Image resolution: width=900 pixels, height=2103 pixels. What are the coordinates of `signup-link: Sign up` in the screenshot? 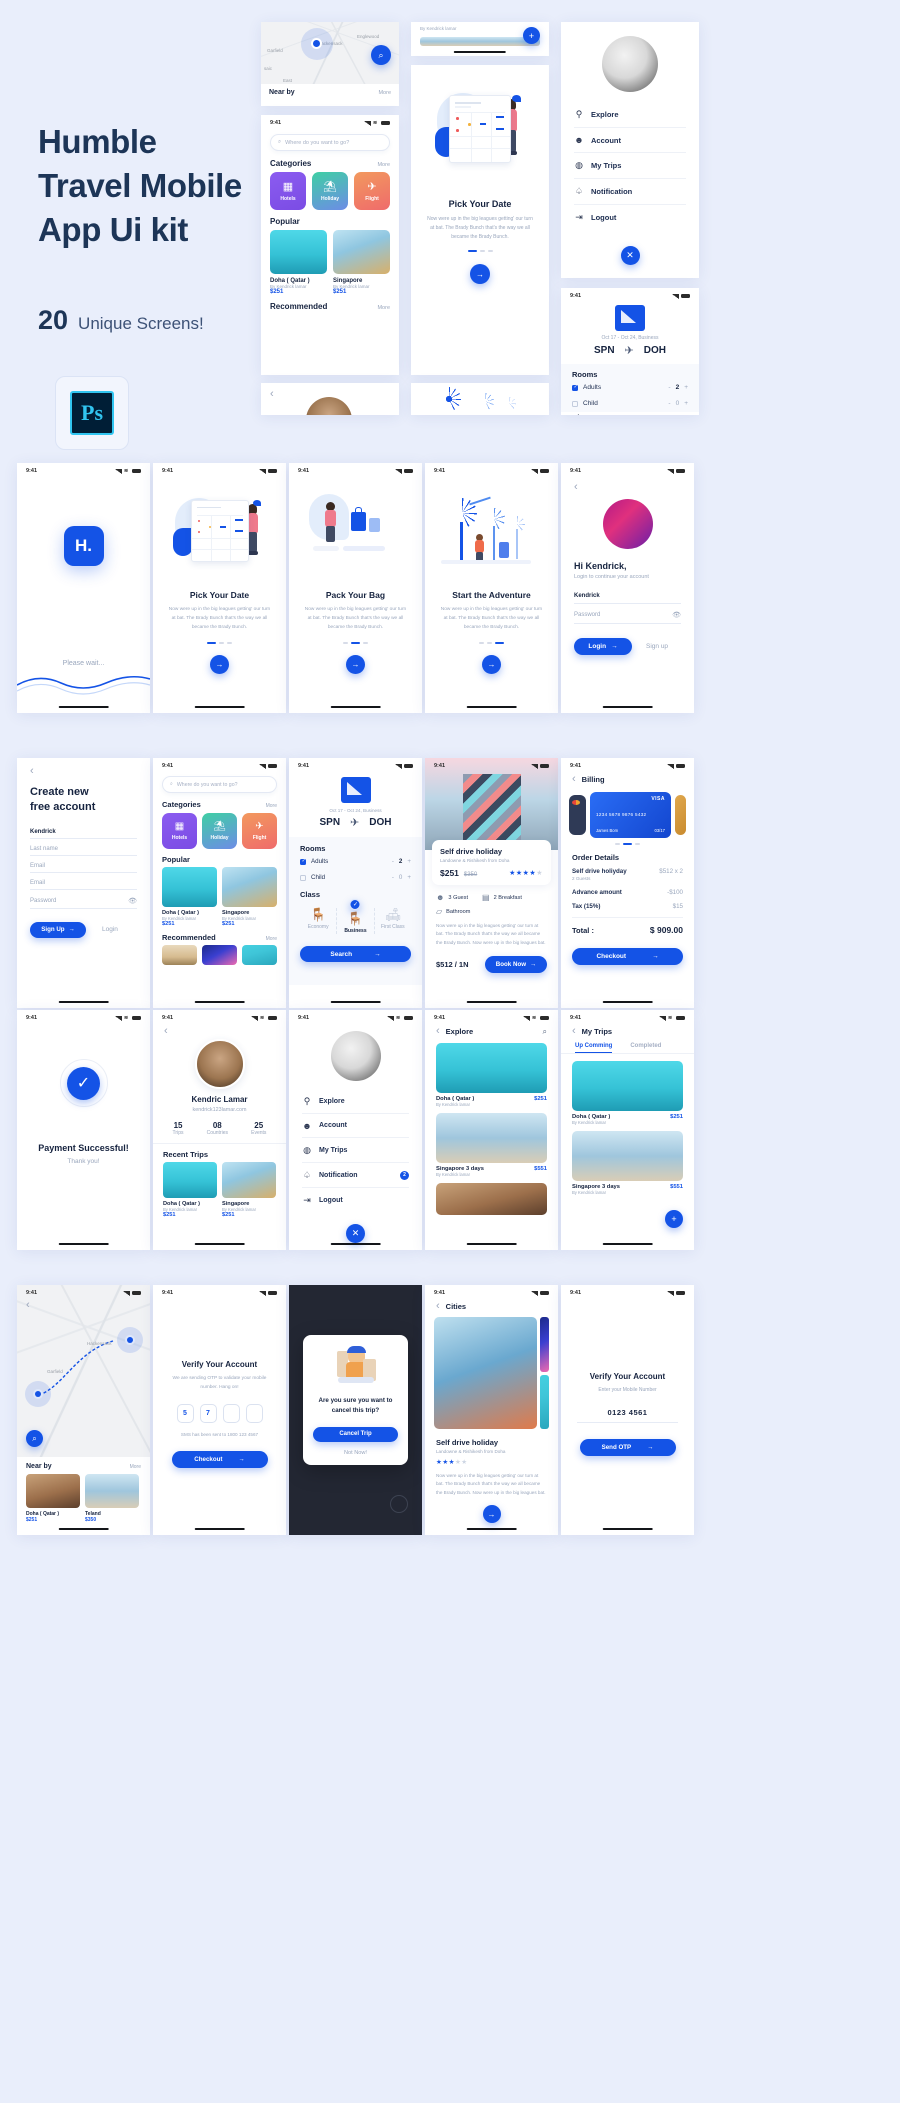 It's located at (657, 646).